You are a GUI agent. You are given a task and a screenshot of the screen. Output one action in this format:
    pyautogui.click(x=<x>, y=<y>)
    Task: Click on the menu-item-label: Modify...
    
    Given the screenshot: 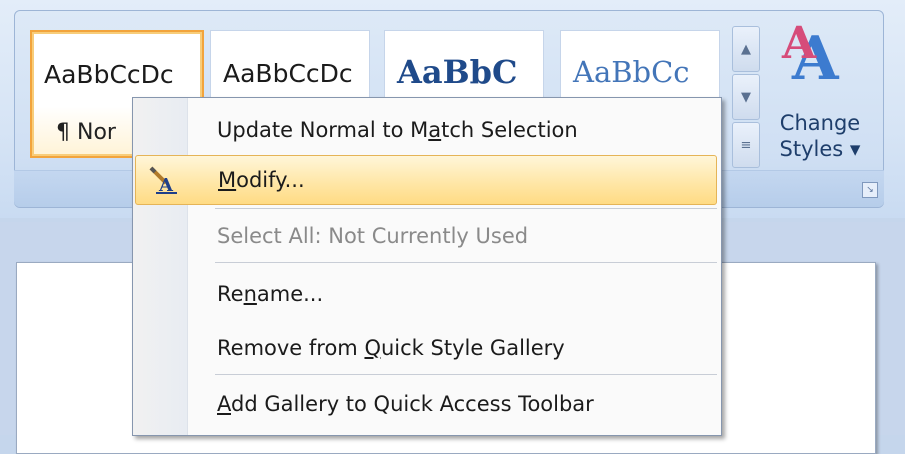 What is the action you would take?
    pyautogui.click(x=261, y=180)
    